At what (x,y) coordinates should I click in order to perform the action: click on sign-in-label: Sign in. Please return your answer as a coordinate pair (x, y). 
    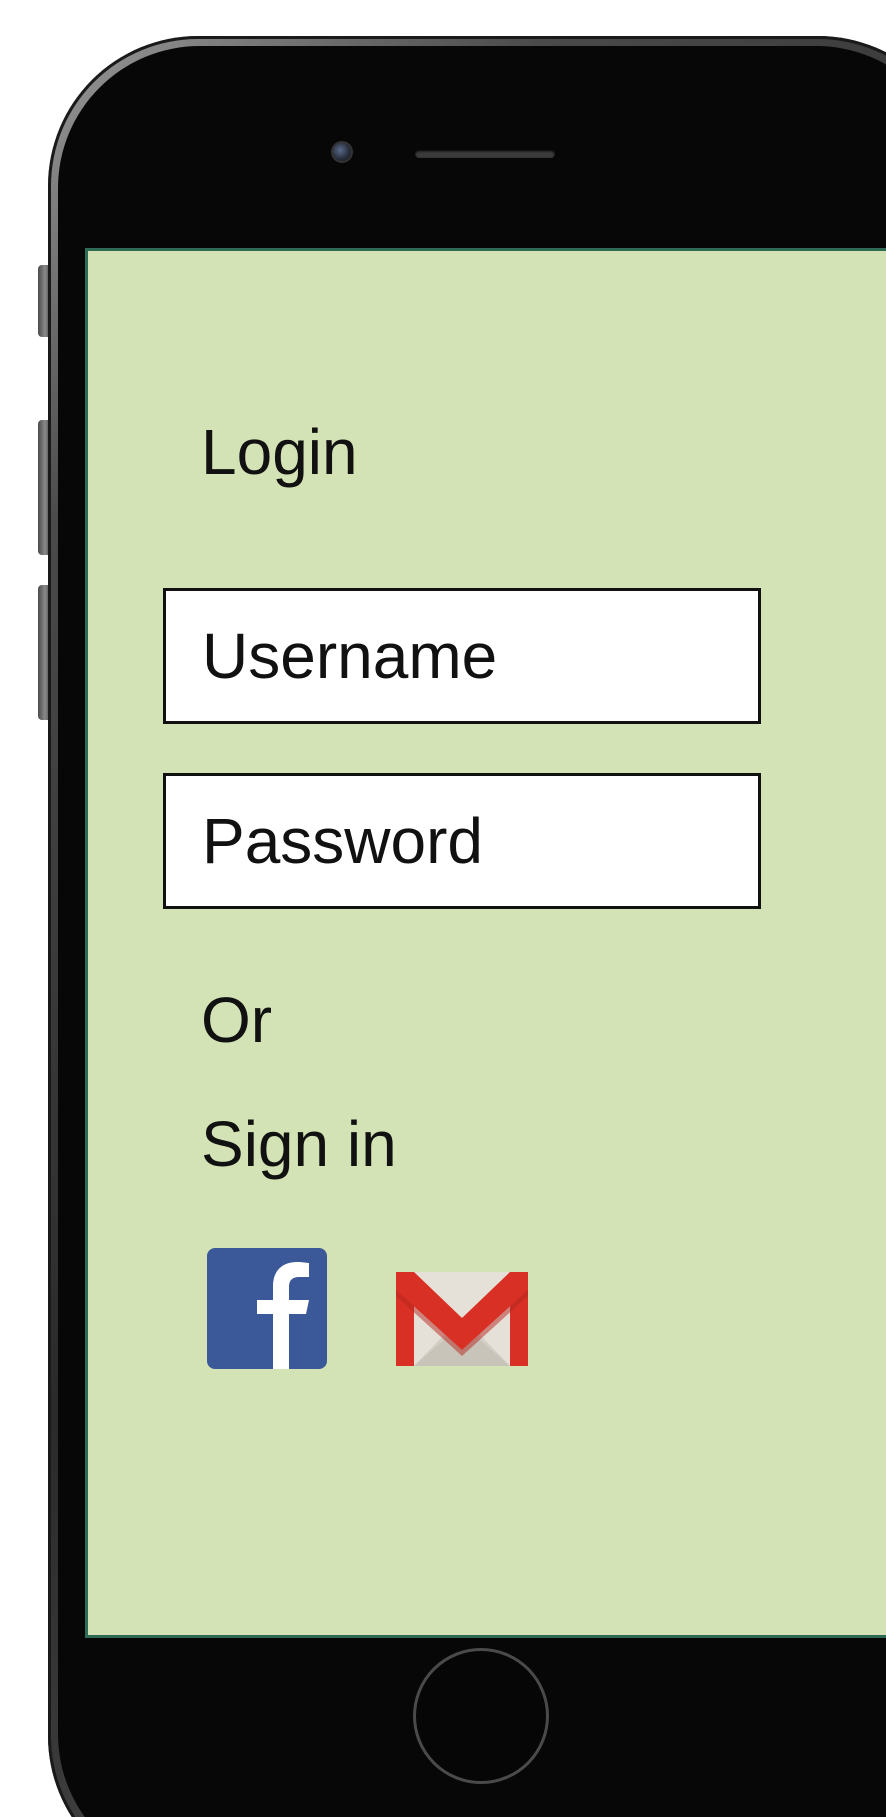
    Looking at the image, I should click on (299, 1144).